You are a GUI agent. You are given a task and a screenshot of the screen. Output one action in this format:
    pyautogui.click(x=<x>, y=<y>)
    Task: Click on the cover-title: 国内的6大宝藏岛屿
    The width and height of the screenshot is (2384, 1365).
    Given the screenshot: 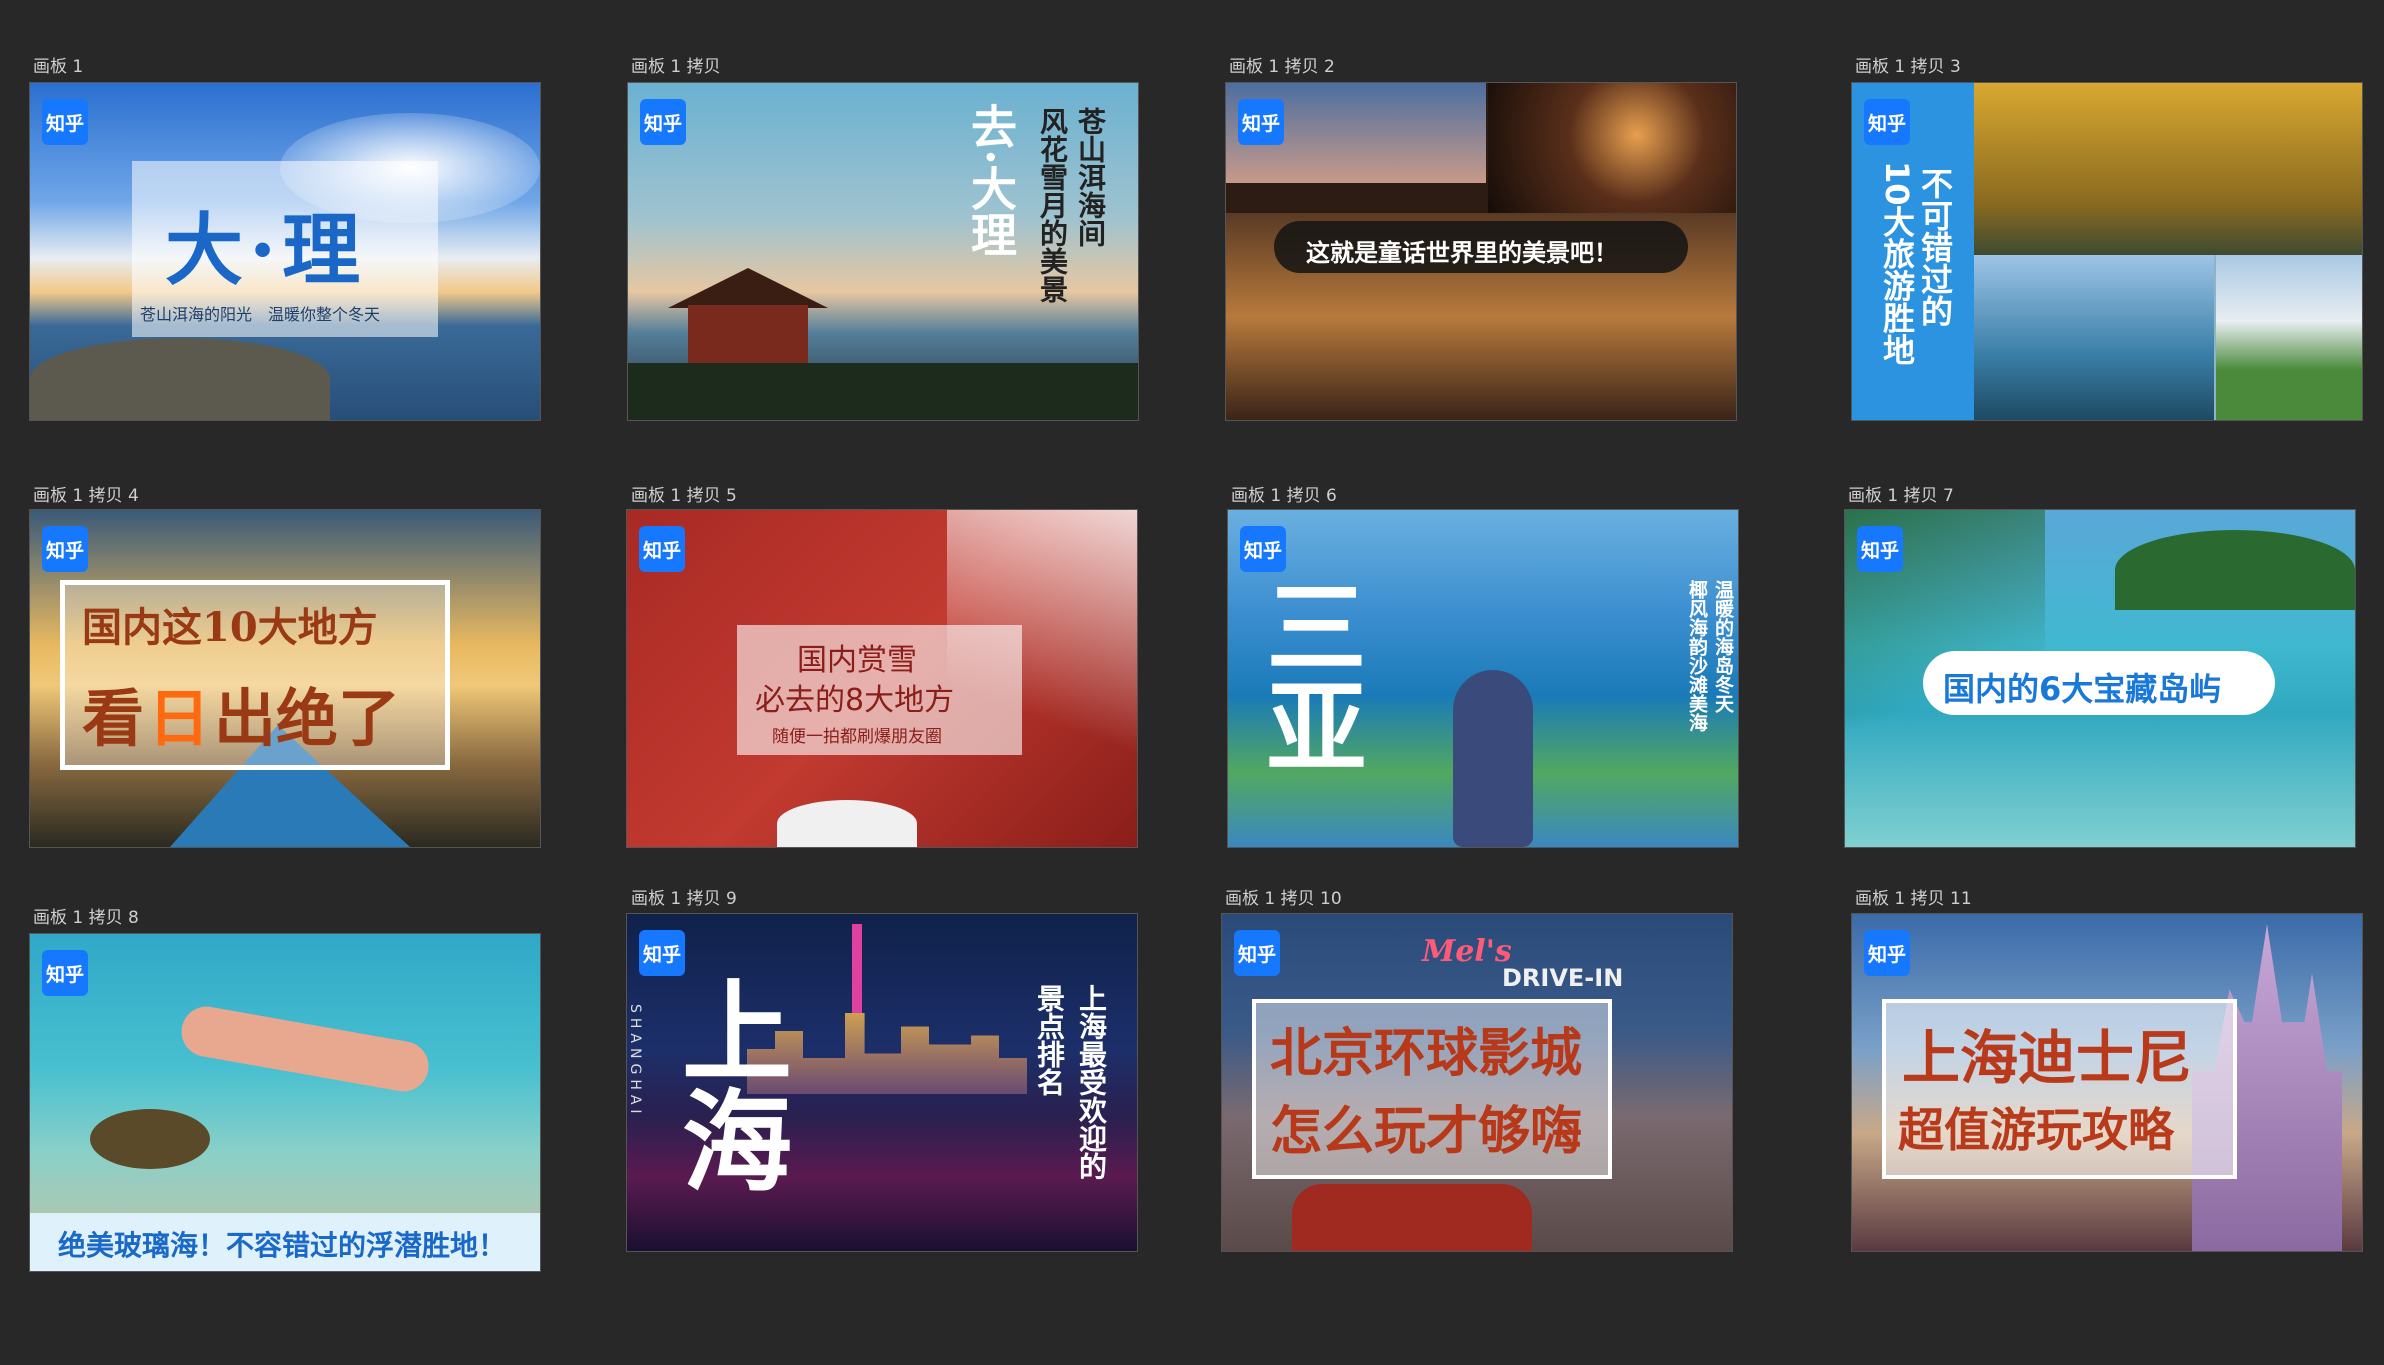 What is the action you would take?
    pyautogui.click(x=2082, y=689)
    